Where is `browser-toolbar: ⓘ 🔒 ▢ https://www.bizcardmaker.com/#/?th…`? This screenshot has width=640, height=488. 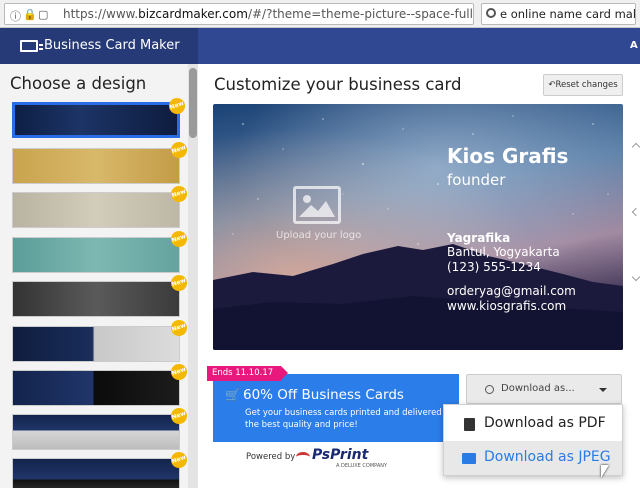
browser-toolbar: ⓘ 🔒 ▢ https://www.bizcardmaker.com/#/?th… is located at coordinates (320, 14).